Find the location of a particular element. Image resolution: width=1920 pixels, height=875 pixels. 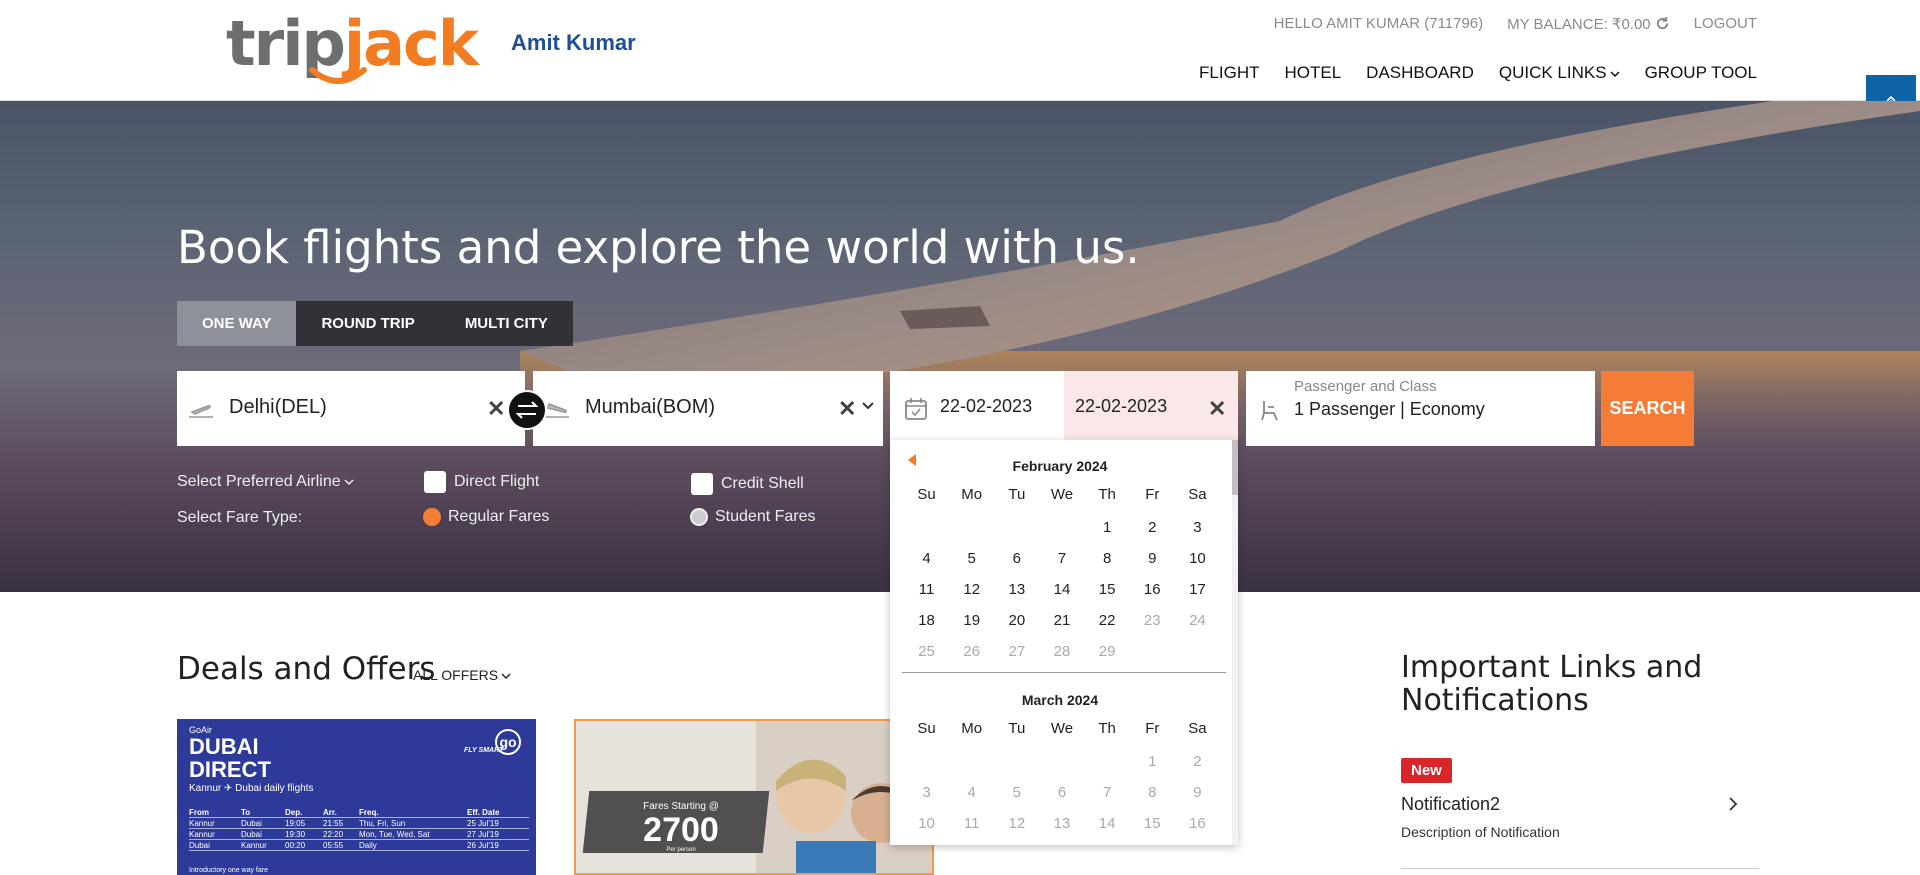

deal-table-cell: Freq. is located at coordinates (369, 812).